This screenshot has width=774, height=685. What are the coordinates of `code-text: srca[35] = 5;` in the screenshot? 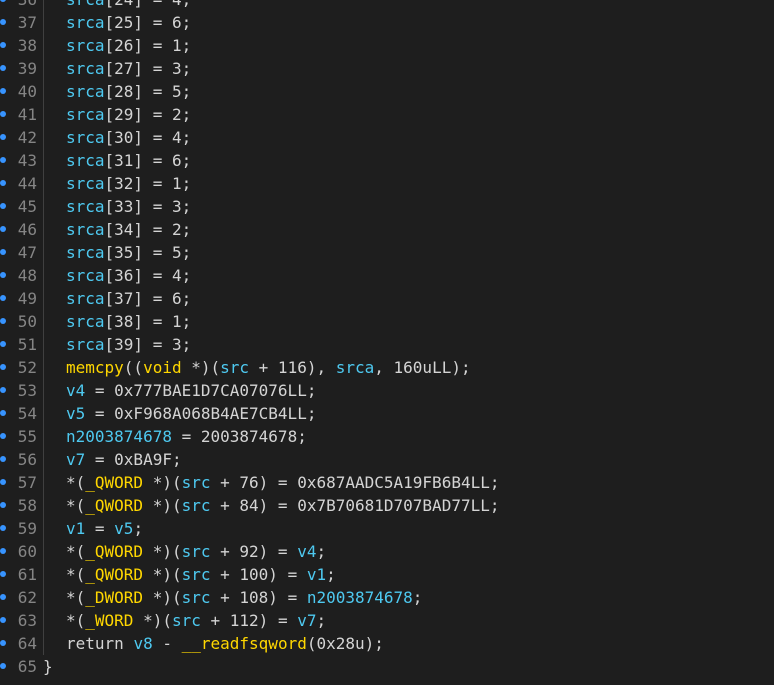 It's located at (128, 252).